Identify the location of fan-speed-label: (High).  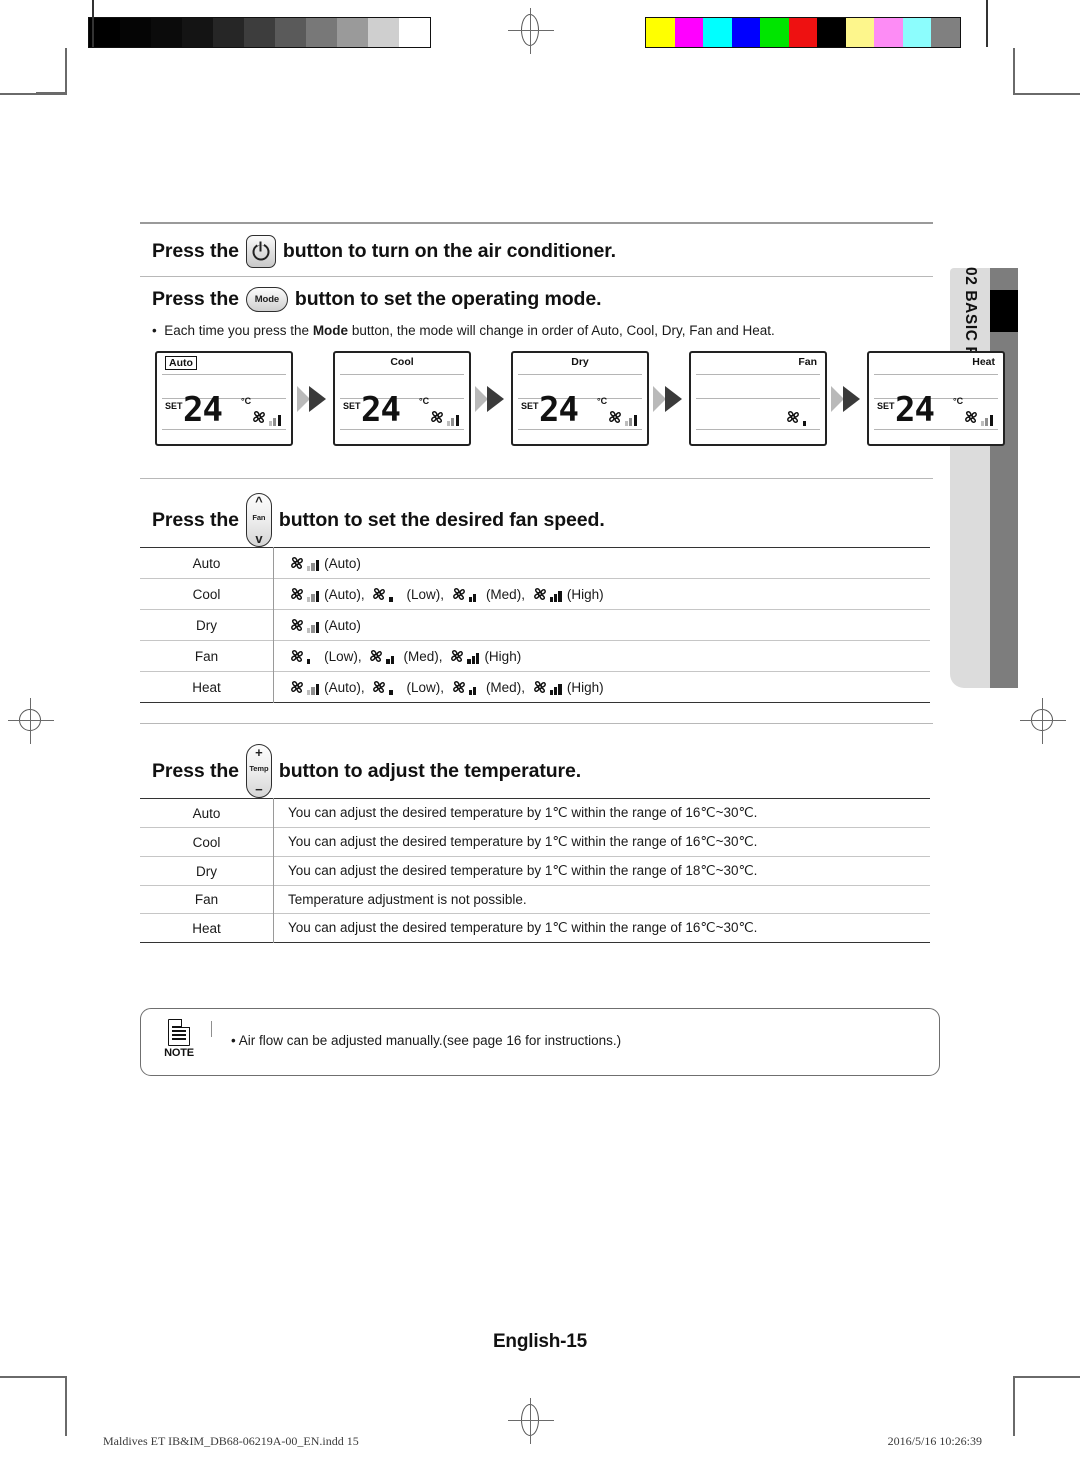
(585, 687).